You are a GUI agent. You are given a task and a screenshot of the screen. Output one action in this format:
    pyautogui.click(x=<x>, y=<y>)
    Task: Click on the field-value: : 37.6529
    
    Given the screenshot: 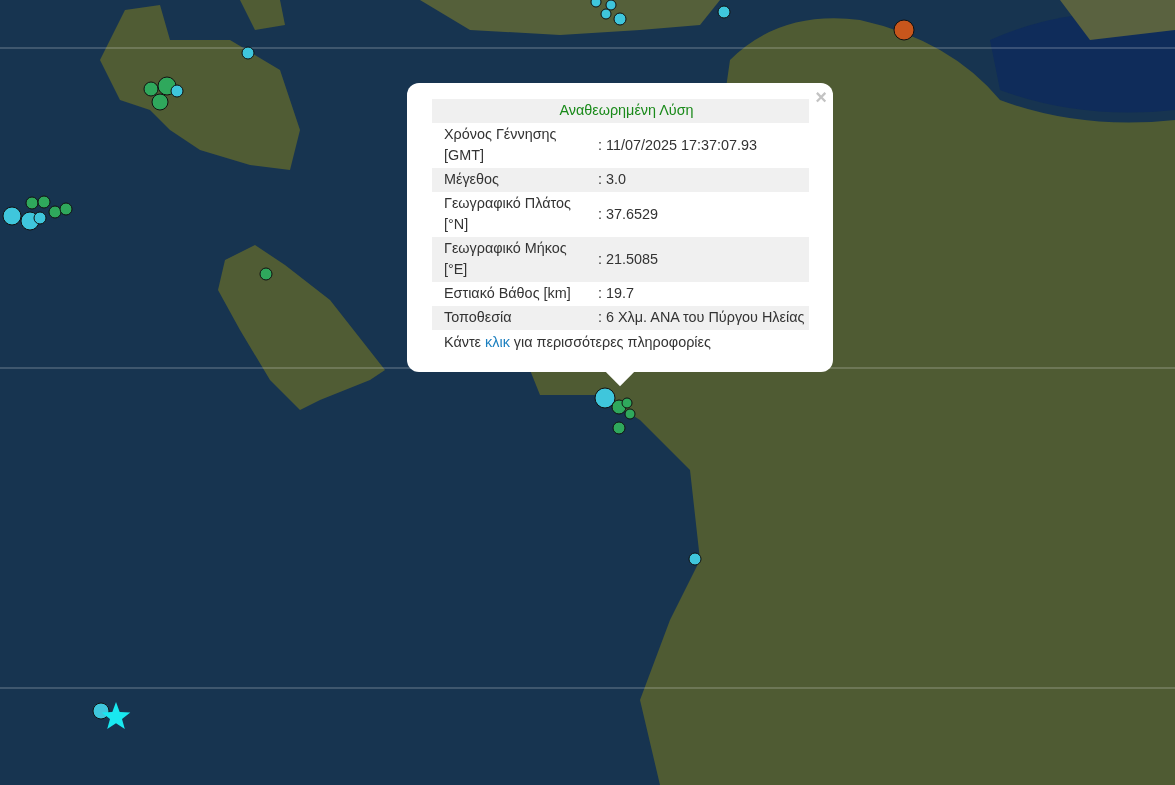 What is the action you would take?
    pyautogui.click(x=697, y=214)
    